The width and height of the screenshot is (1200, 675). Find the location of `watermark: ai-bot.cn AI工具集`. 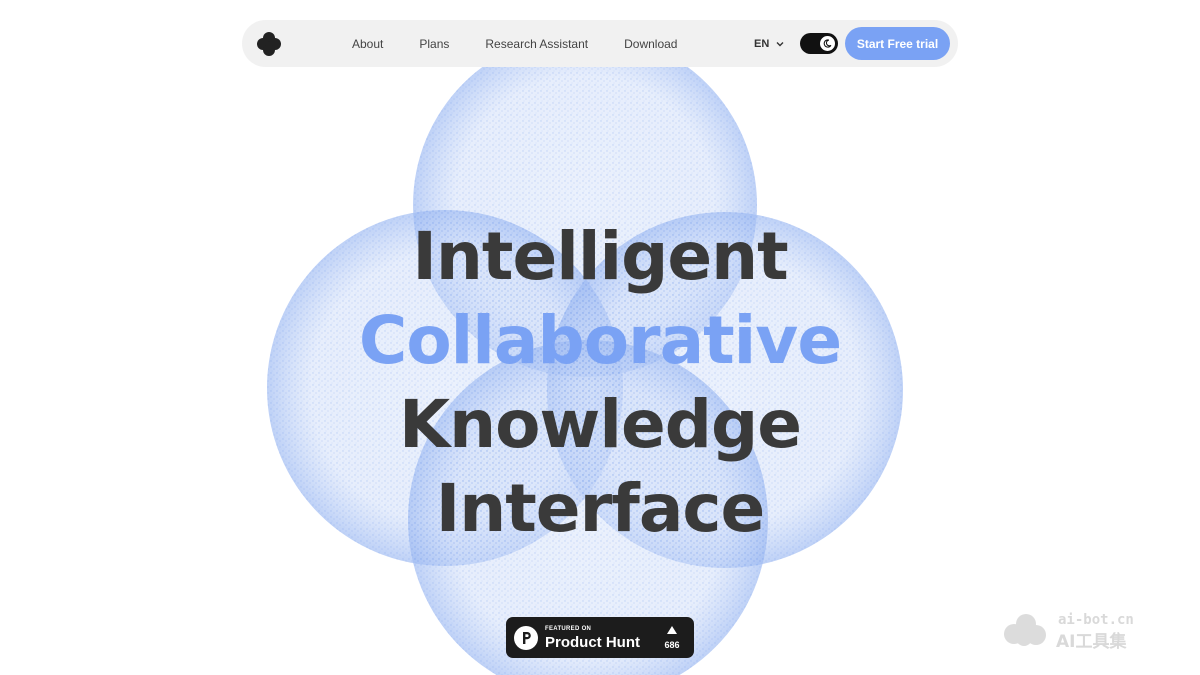

watermark: ai-bot.cn AI工具集 is located at coordinates (1080, 632).